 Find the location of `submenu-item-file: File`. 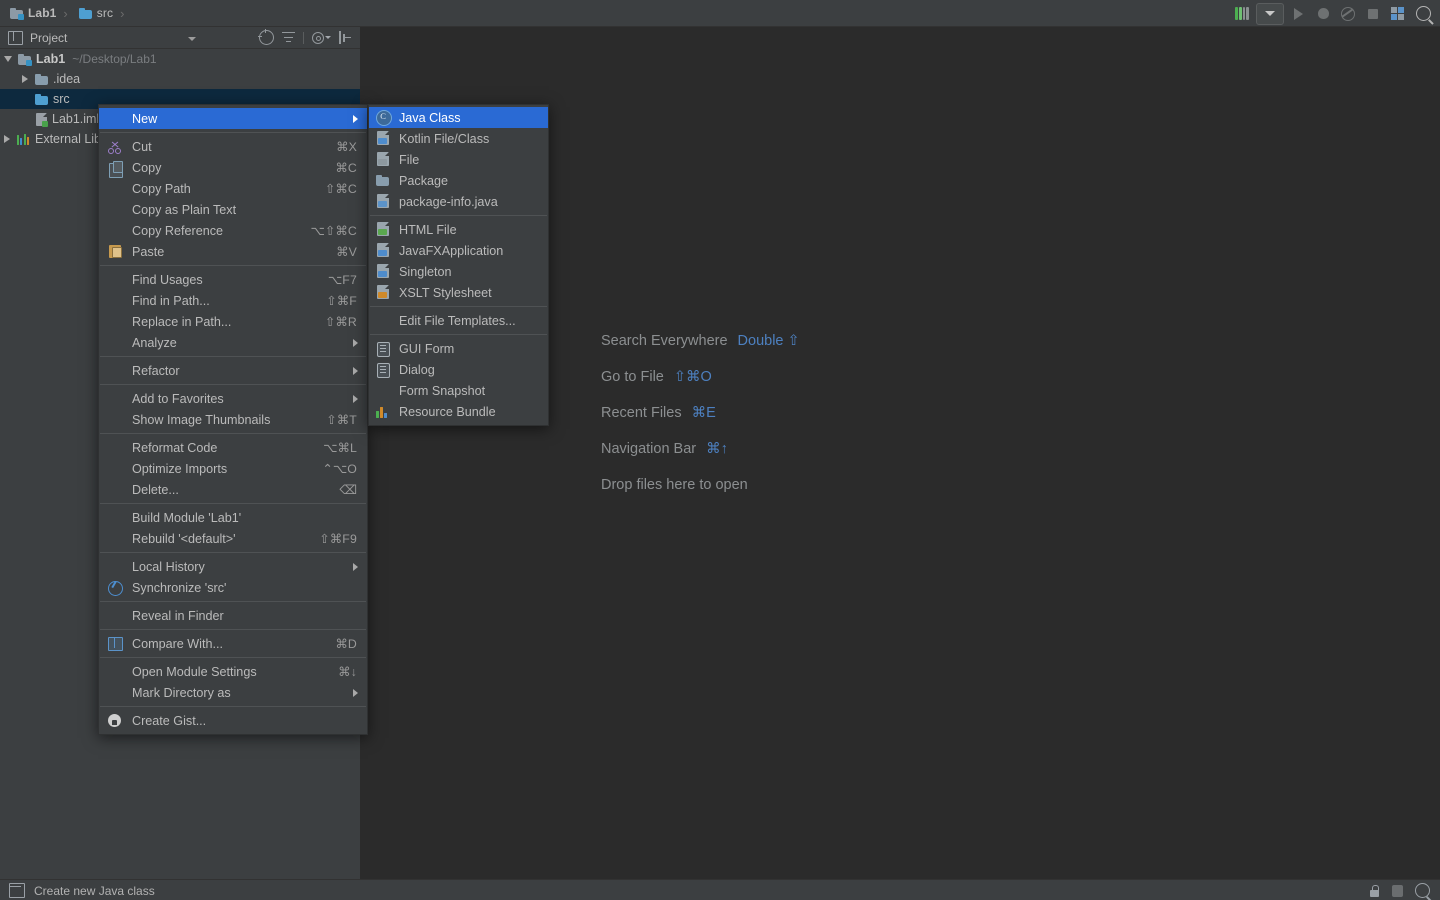

submenu-item-file: File is located at coordinates (458, 159).